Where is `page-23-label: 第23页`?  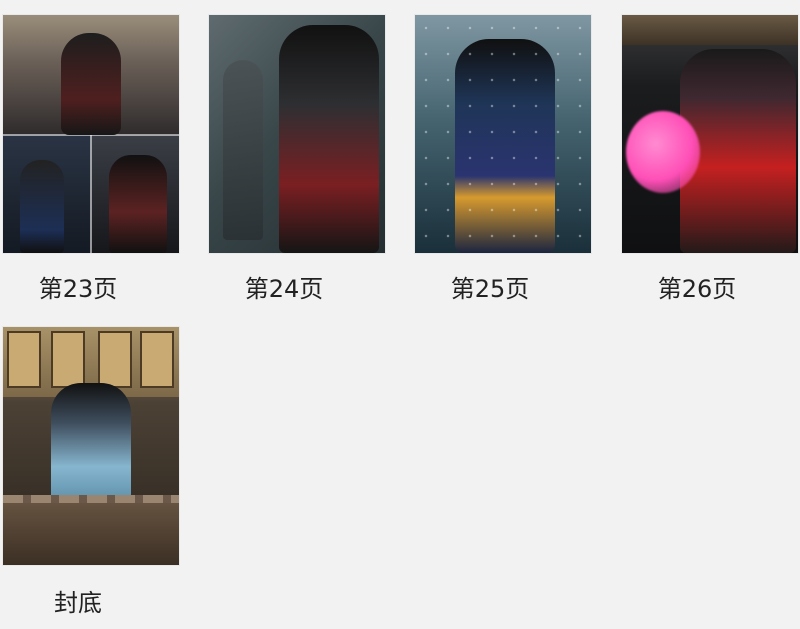
page-23-label: 第23页 is located at coordinates (78, 289).